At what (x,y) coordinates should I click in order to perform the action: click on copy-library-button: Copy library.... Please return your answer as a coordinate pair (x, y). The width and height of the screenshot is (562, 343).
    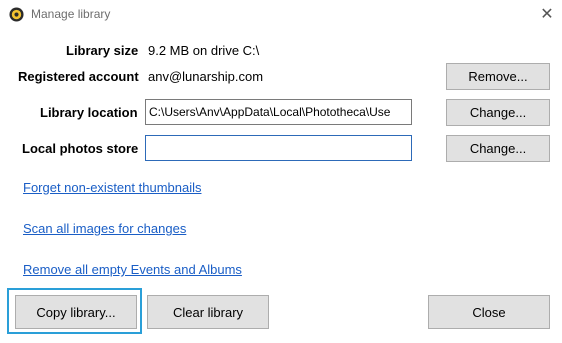
    Looking at the image, I should click on (76, 312).